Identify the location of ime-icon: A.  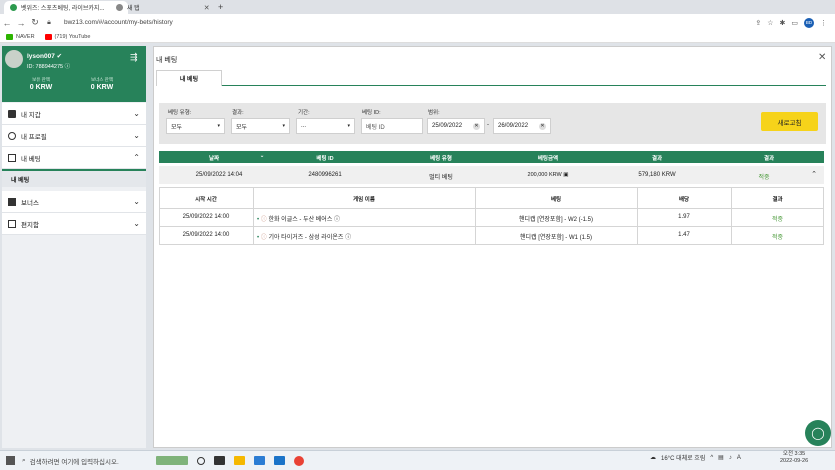
(739, 458).